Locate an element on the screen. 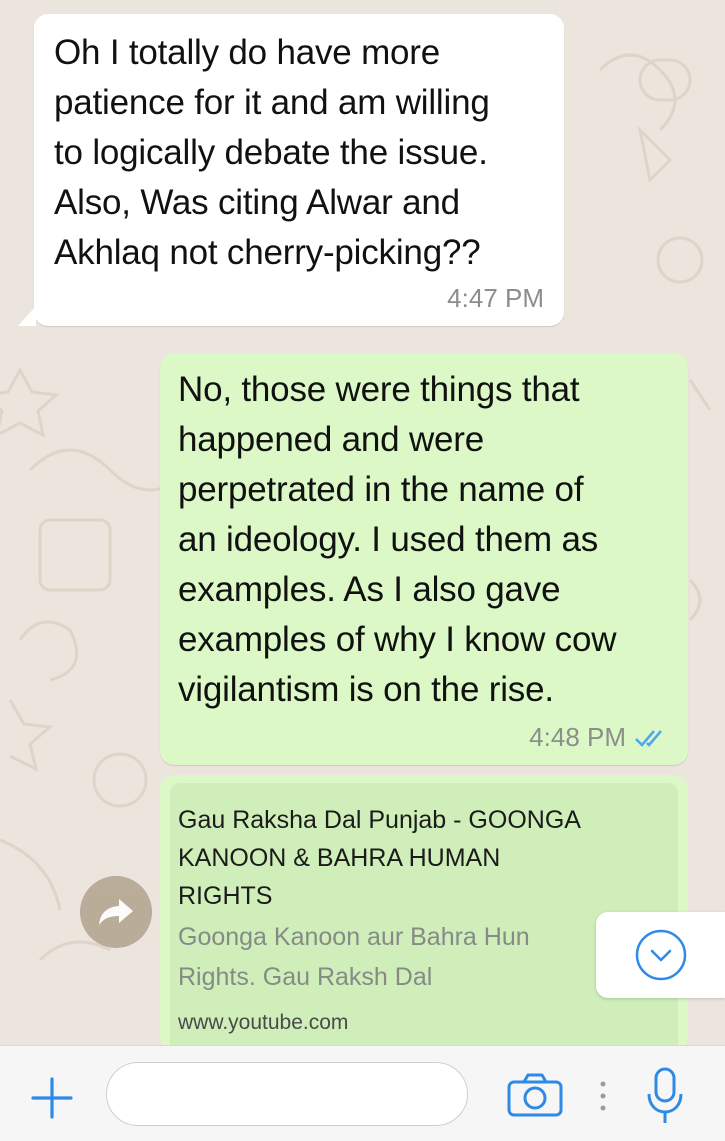 This screenshot has width=725, height=1141. message-line: No, those were things that is located at coordinates (379, 389).